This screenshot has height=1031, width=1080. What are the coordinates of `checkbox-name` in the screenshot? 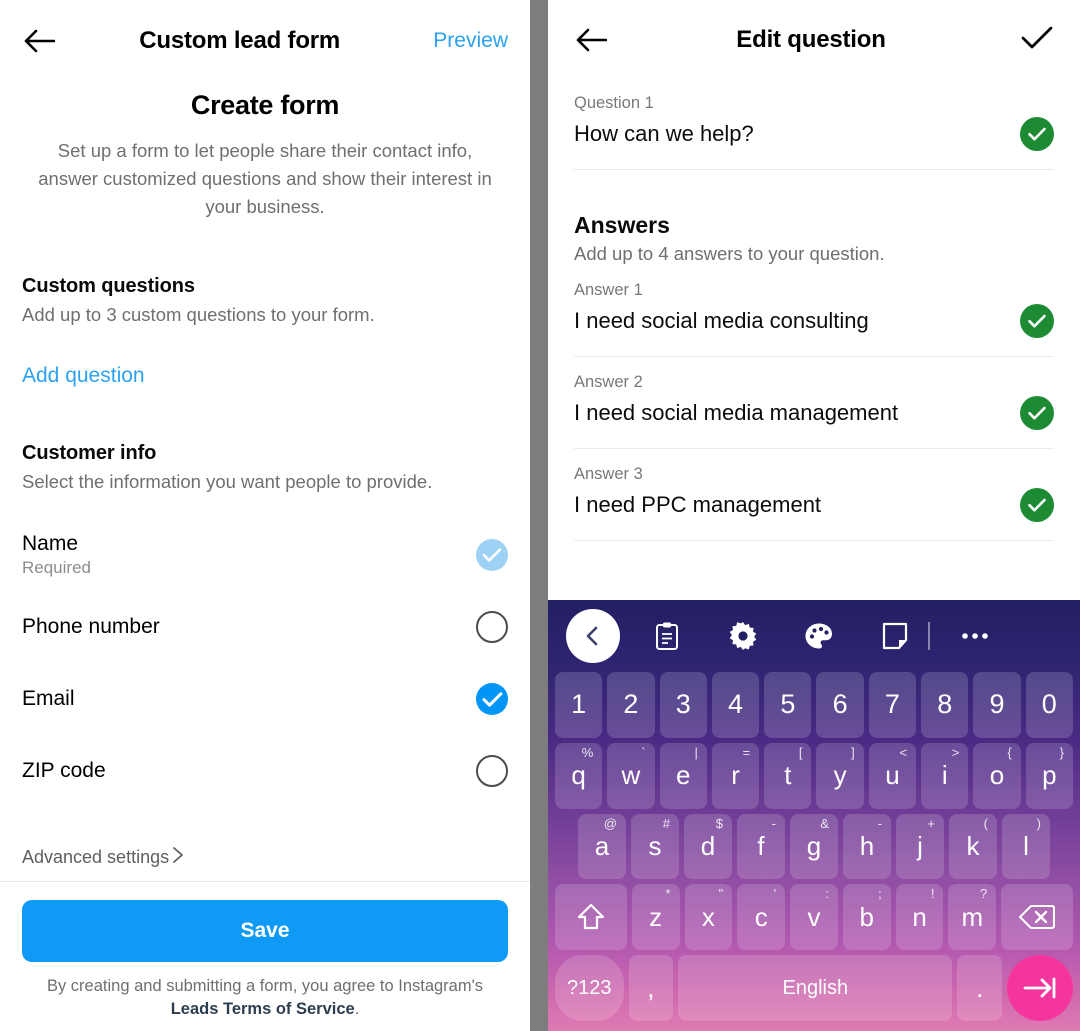 It's located at (492, 555).